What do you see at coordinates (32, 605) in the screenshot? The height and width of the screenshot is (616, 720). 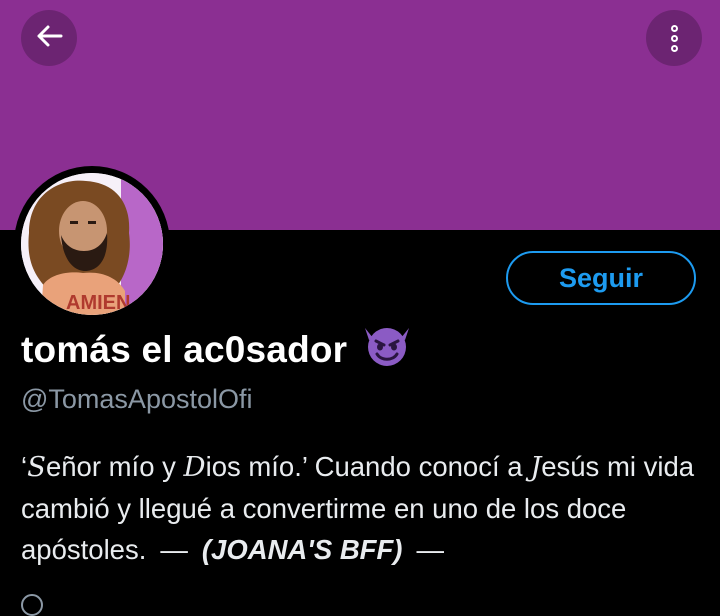 I see `location-icon` at bounding box center [32, 605].